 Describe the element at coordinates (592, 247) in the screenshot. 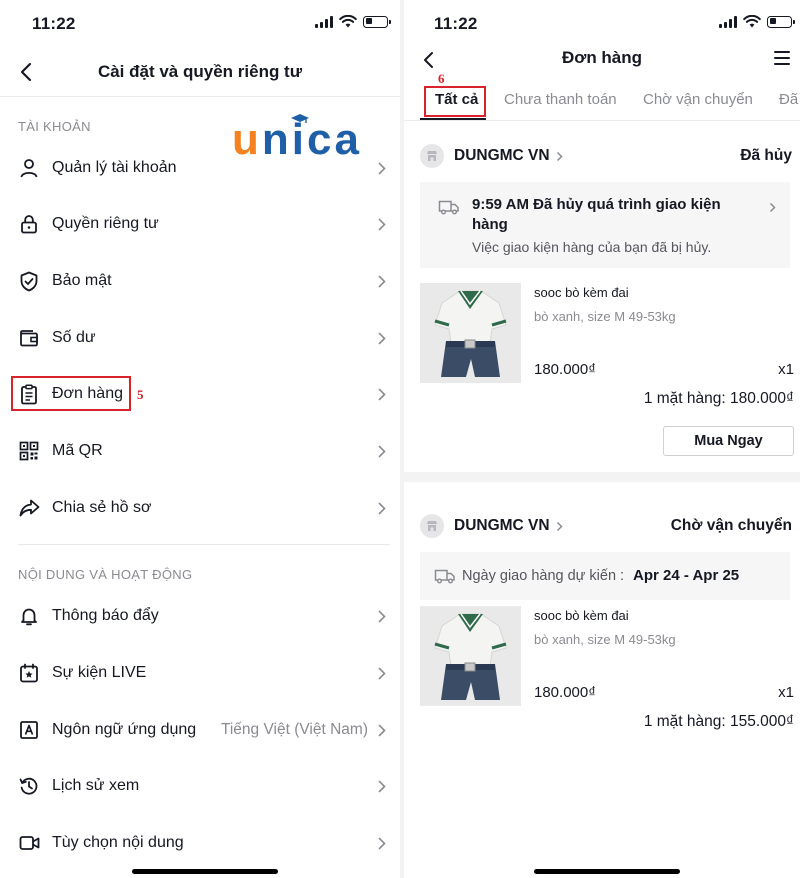

I see `tracking-subtitle: Việc giao kiện hàng của bạn đã bị hủy.` at that location.